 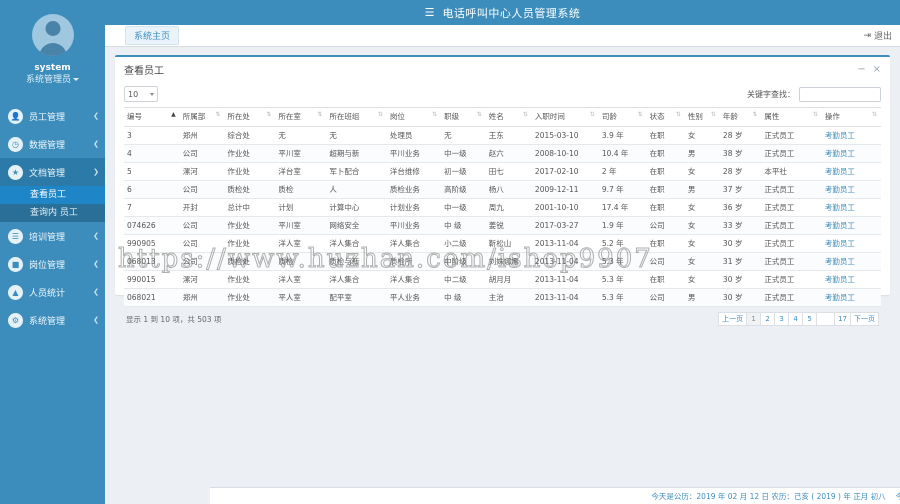 What do you see at coordinates (52, 48) in the screenshot?
I see `sidebar-user-panel: system 系统管理员` at bounding box center [52, 48].